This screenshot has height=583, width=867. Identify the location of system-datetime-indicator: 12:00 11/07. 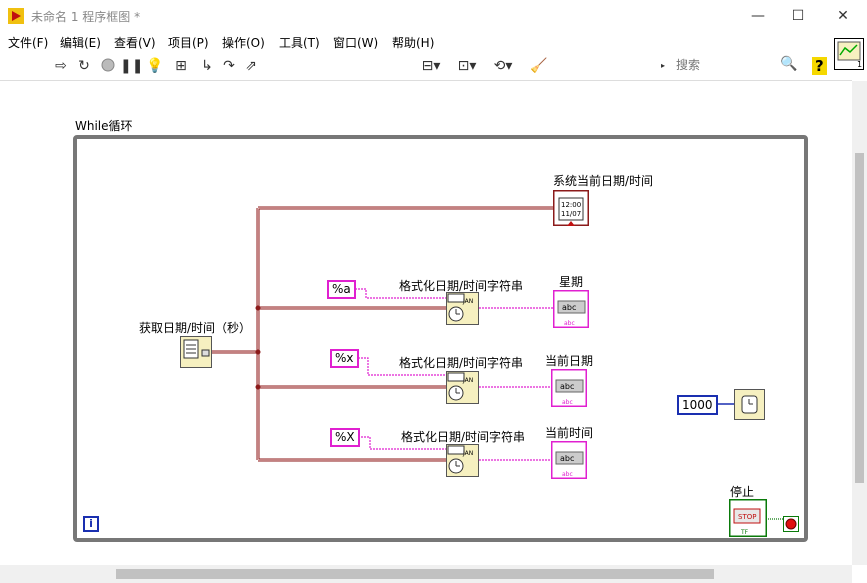
(571, 208).